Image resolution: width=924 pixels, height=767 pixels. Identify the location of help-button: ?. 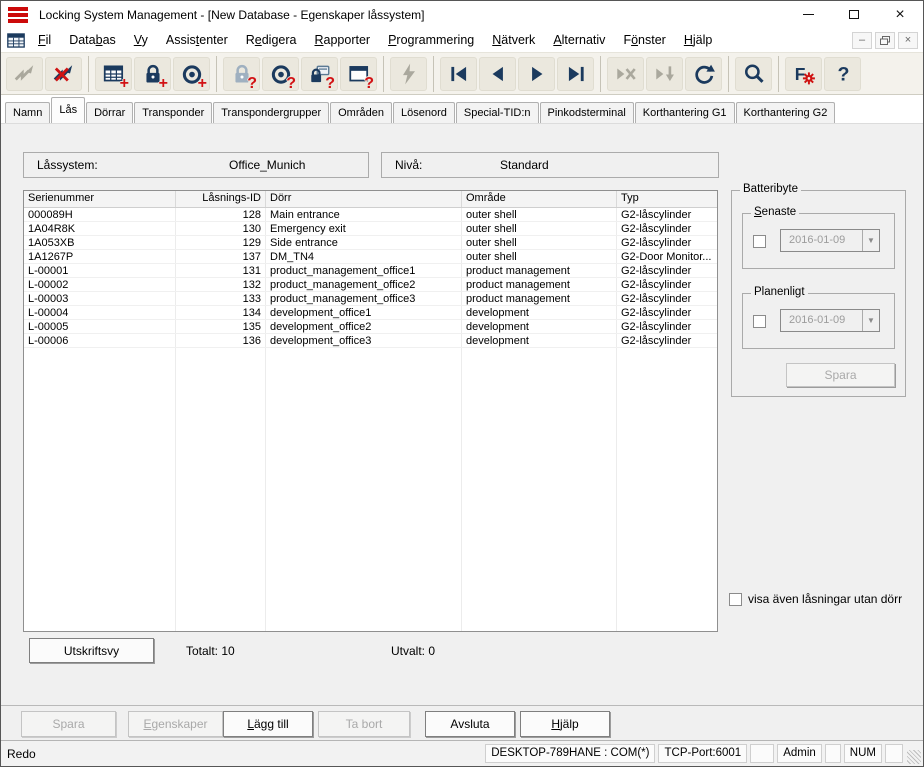
(842, 73).